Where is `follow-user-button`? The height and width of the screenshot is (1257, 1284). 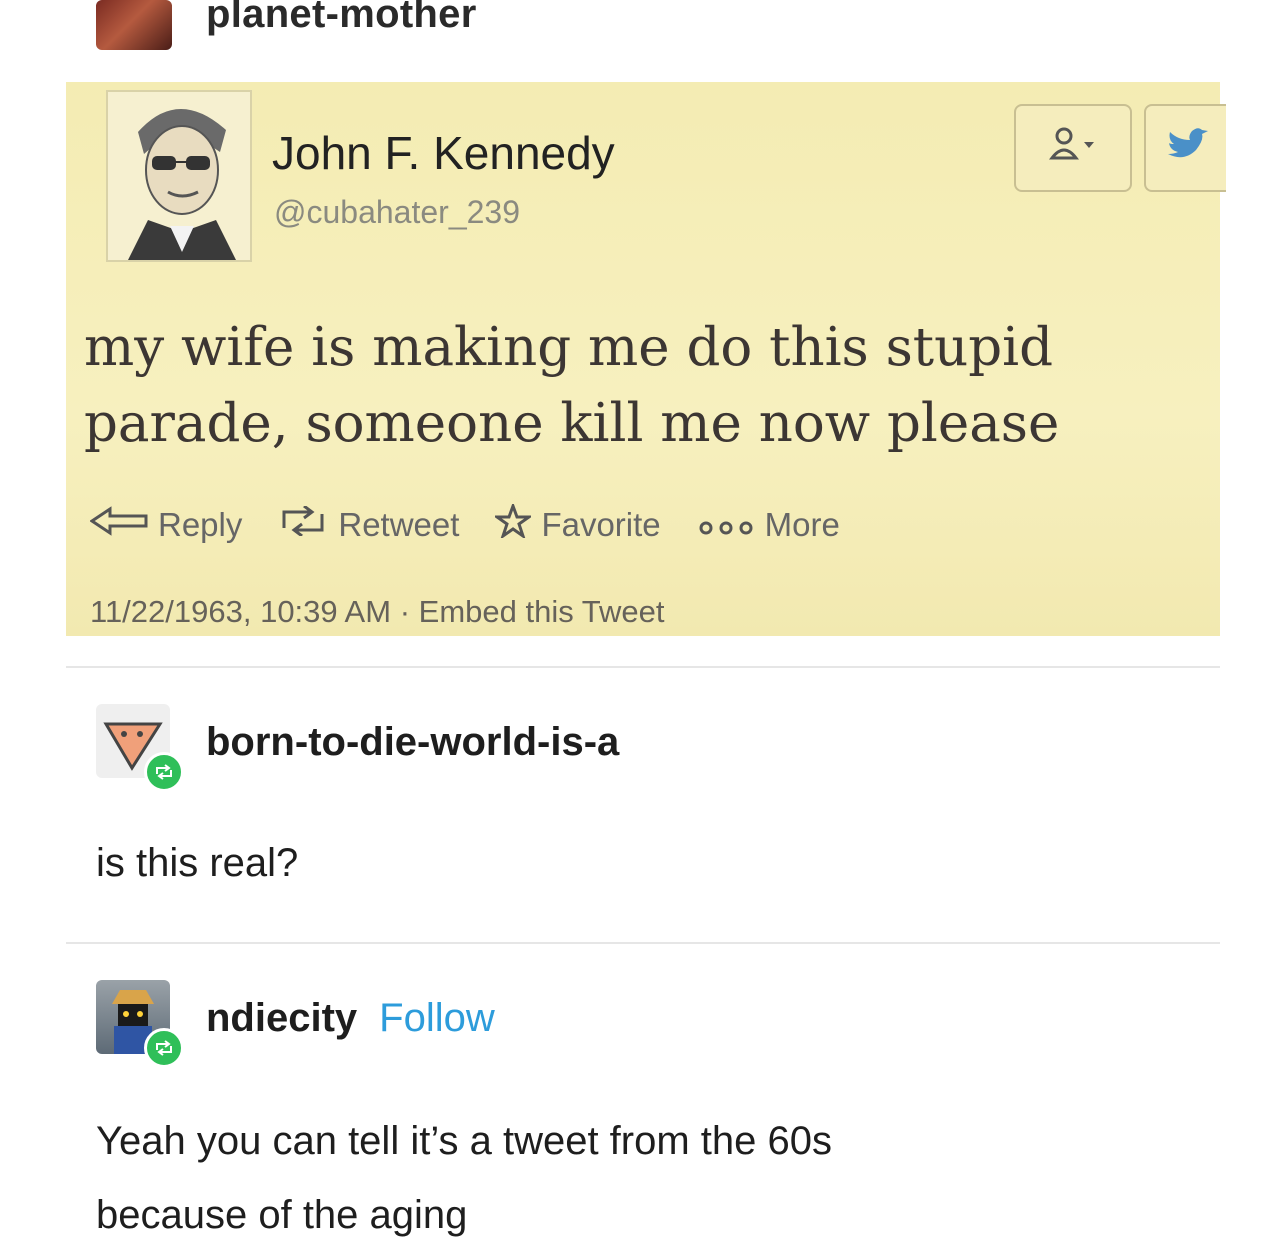 follow-user-button is located at coordinates (1073, 148).